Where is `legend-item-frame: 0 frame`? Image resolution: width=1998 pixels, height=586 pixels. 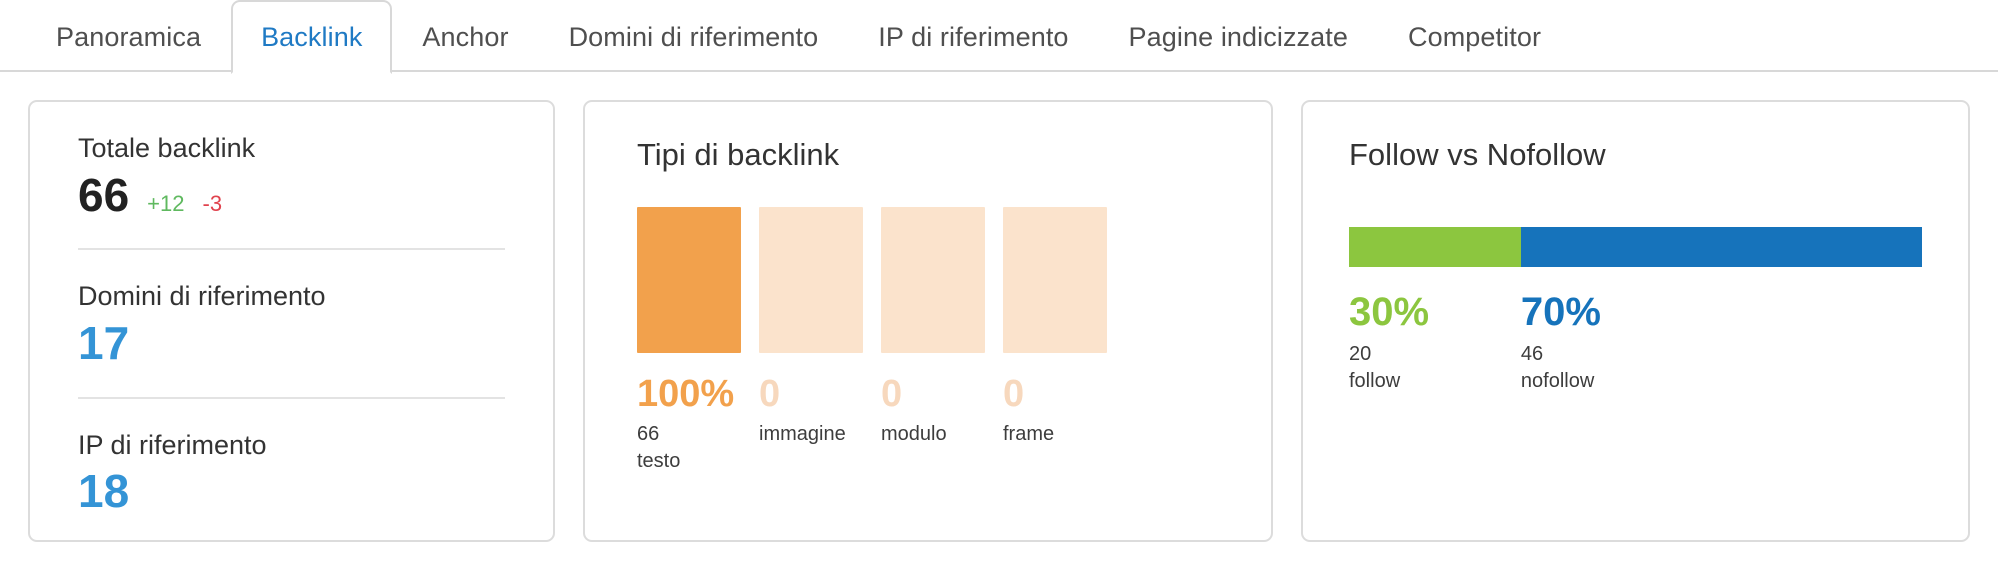 legend-item-frame: 0 frame is located at coordinates (1055, 424).